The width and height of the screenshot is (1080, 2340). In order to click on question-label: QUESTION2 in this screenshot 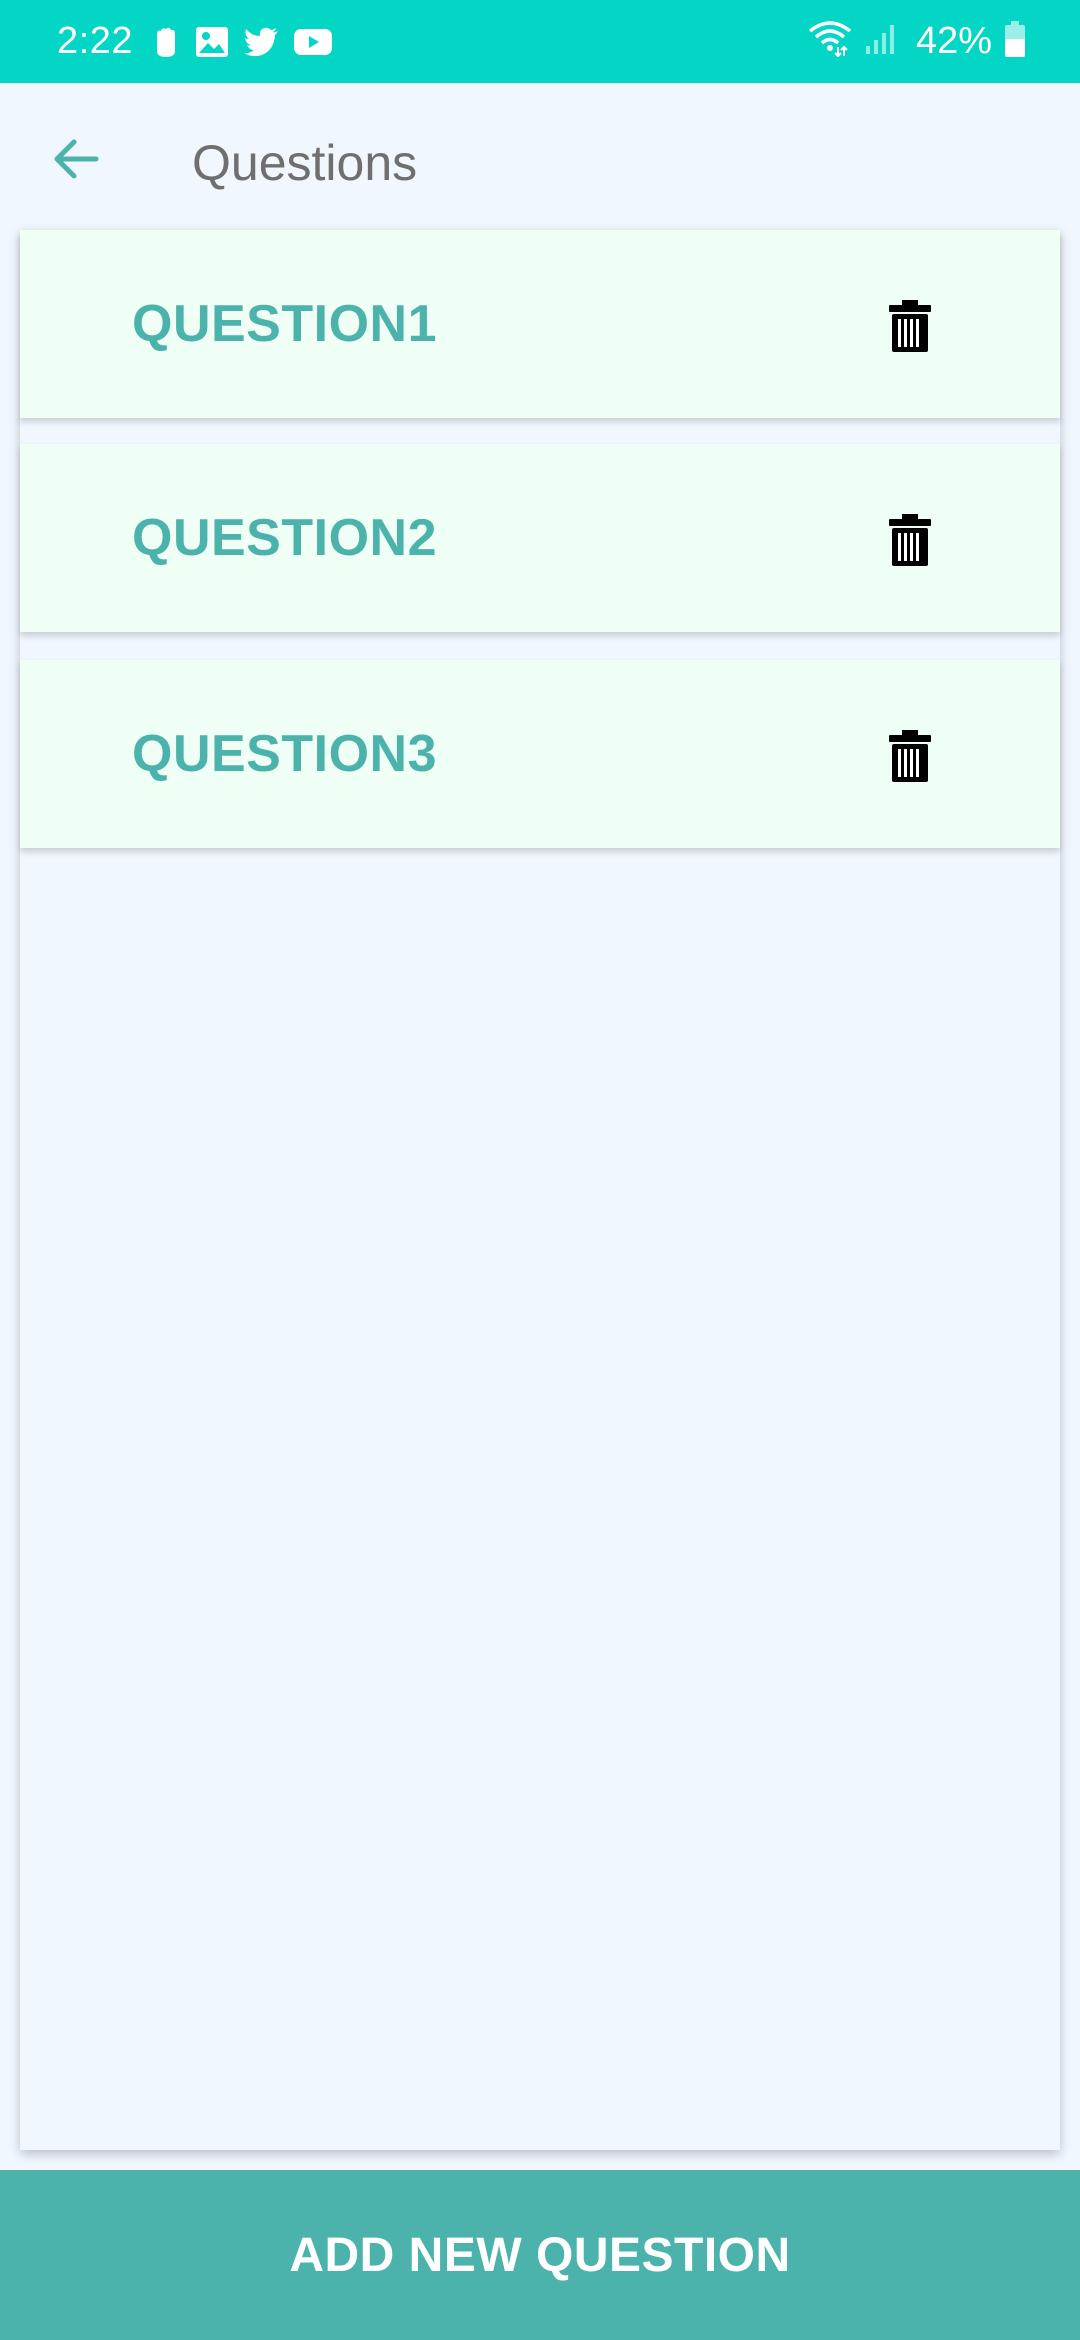, I will do `click(284, 538)`.